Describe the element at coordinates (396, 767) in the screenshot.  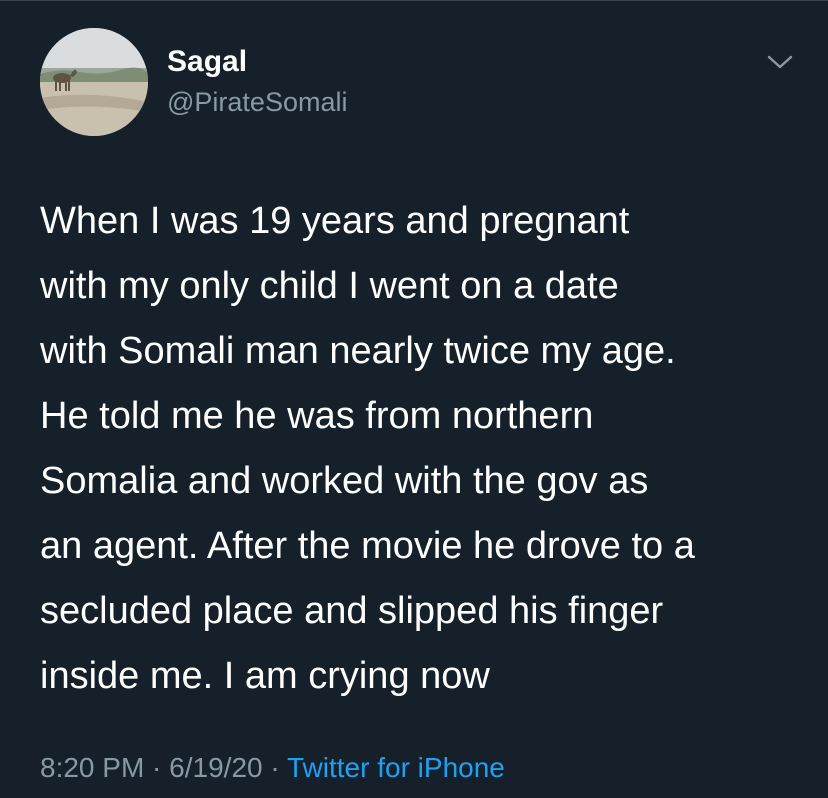
I see `tweet-source-link: Twitter for iPhone` at that location.